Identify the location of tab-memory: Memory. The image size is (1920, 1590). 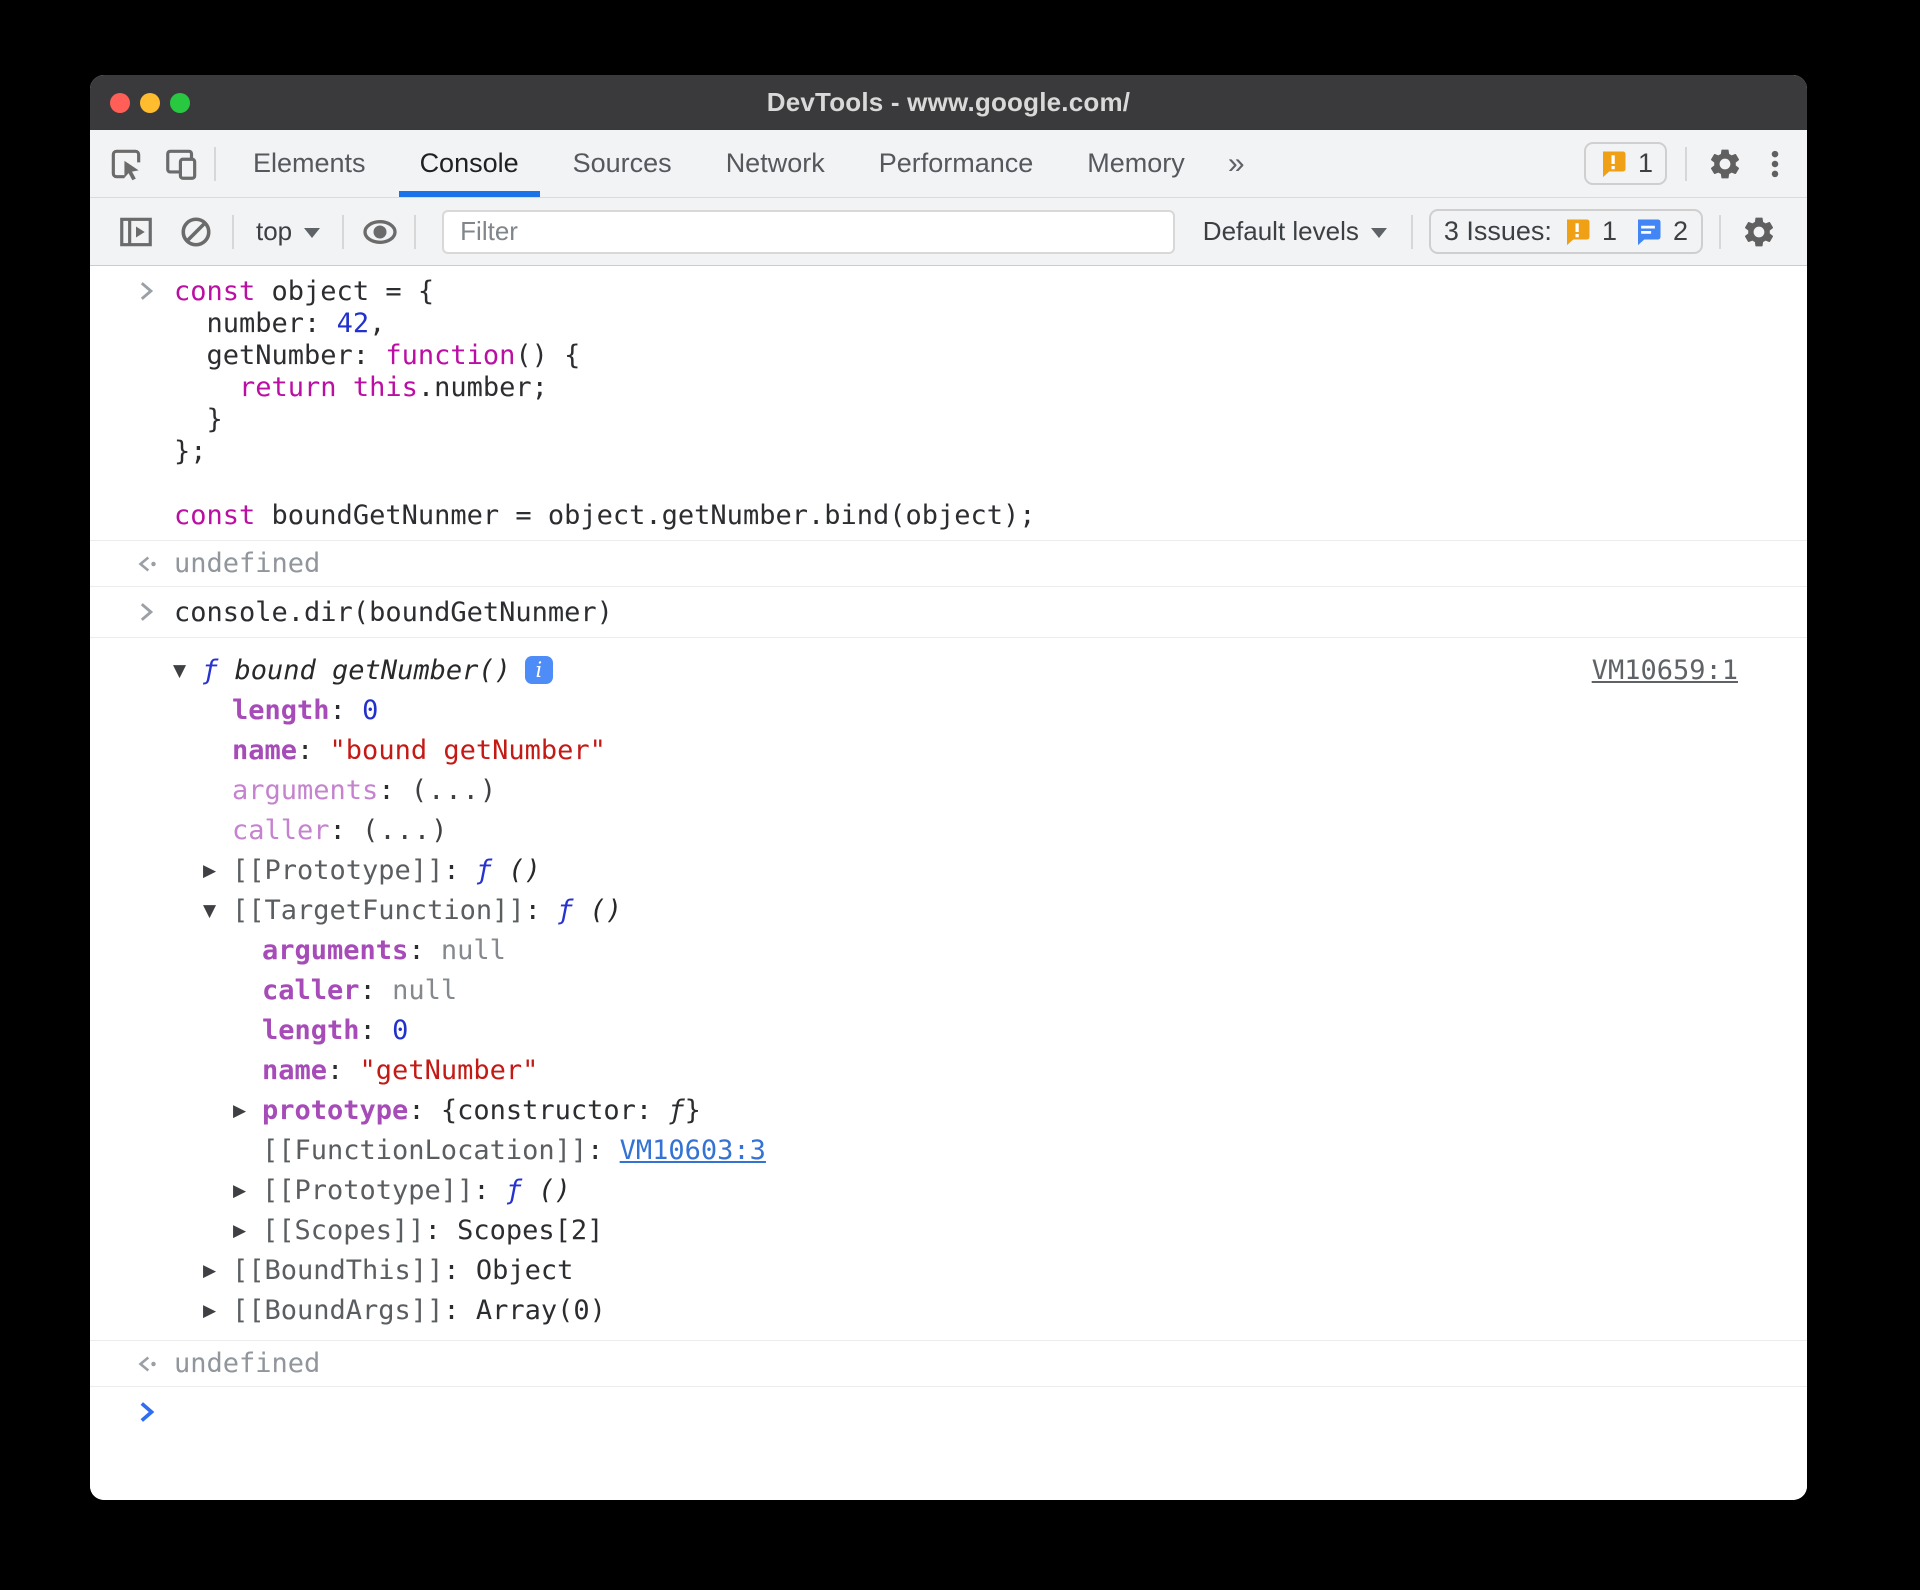
(1136, 163).